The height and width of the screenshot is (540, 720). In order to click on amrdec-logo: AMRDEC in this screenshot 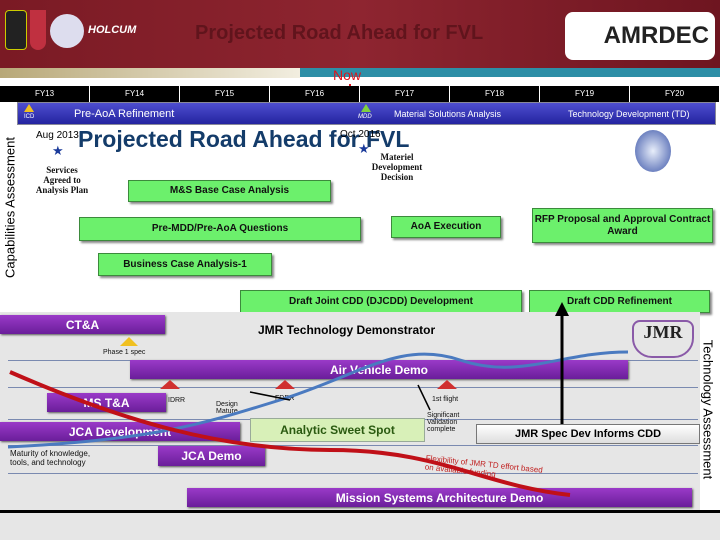, I will do `click(640, 36)`.